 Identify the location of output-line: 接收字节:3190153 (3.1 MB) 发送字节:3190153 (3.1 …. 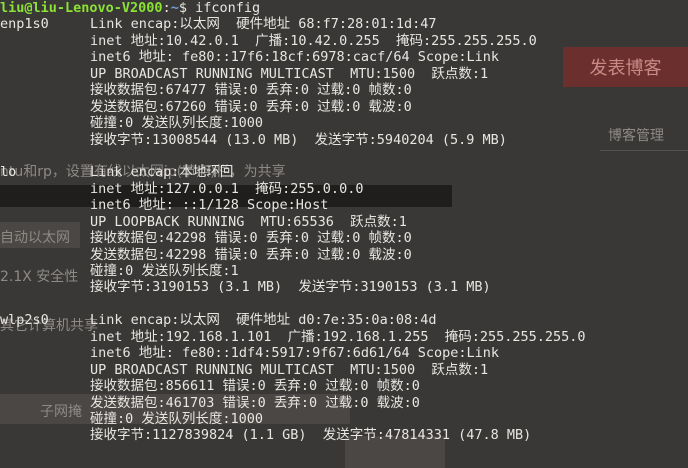
(344, 287).